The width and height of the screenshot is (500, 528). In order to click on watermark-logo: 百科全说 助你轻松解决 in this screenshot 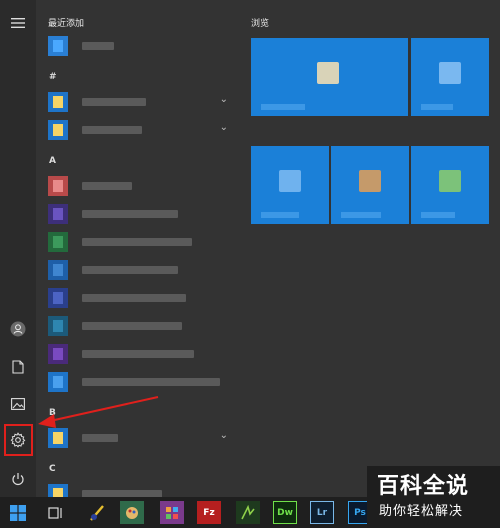, I will do `click(433, 497)`.